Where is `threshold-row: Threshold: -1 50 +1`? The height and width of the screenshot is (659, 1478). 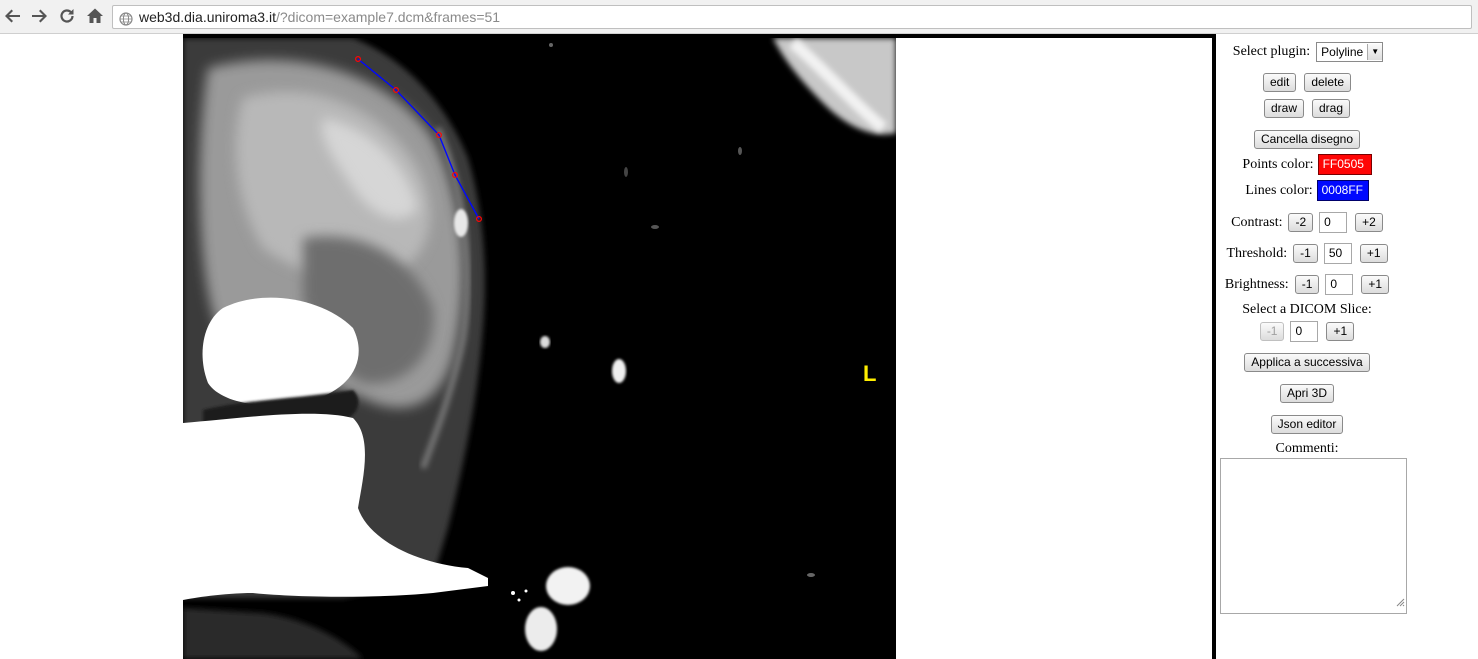 threshold-row: Threshold: -1 50 +1 is located at coordinates (1307, 253).